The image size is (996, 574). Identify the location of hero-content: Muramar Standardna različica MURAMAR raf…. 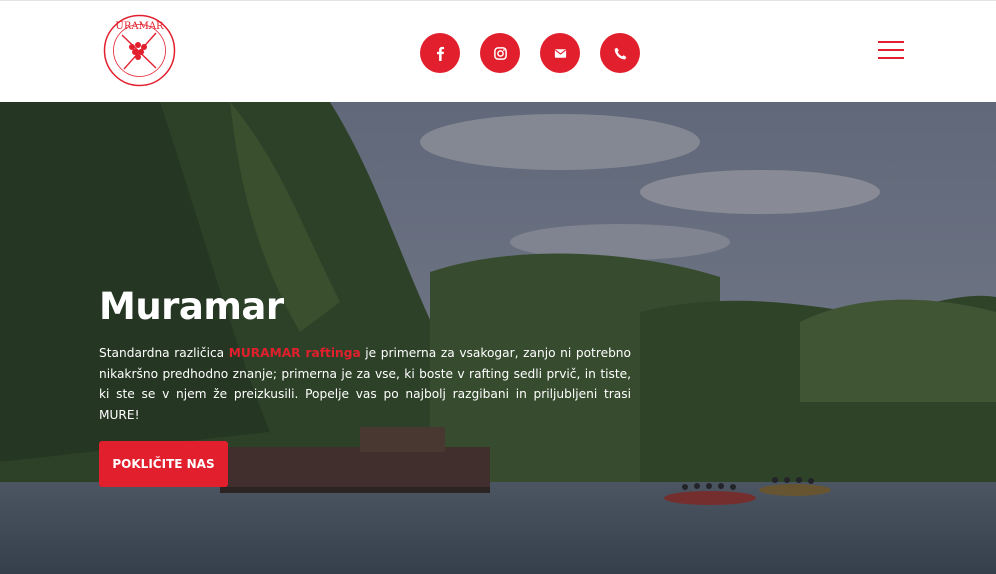
(365, 355).